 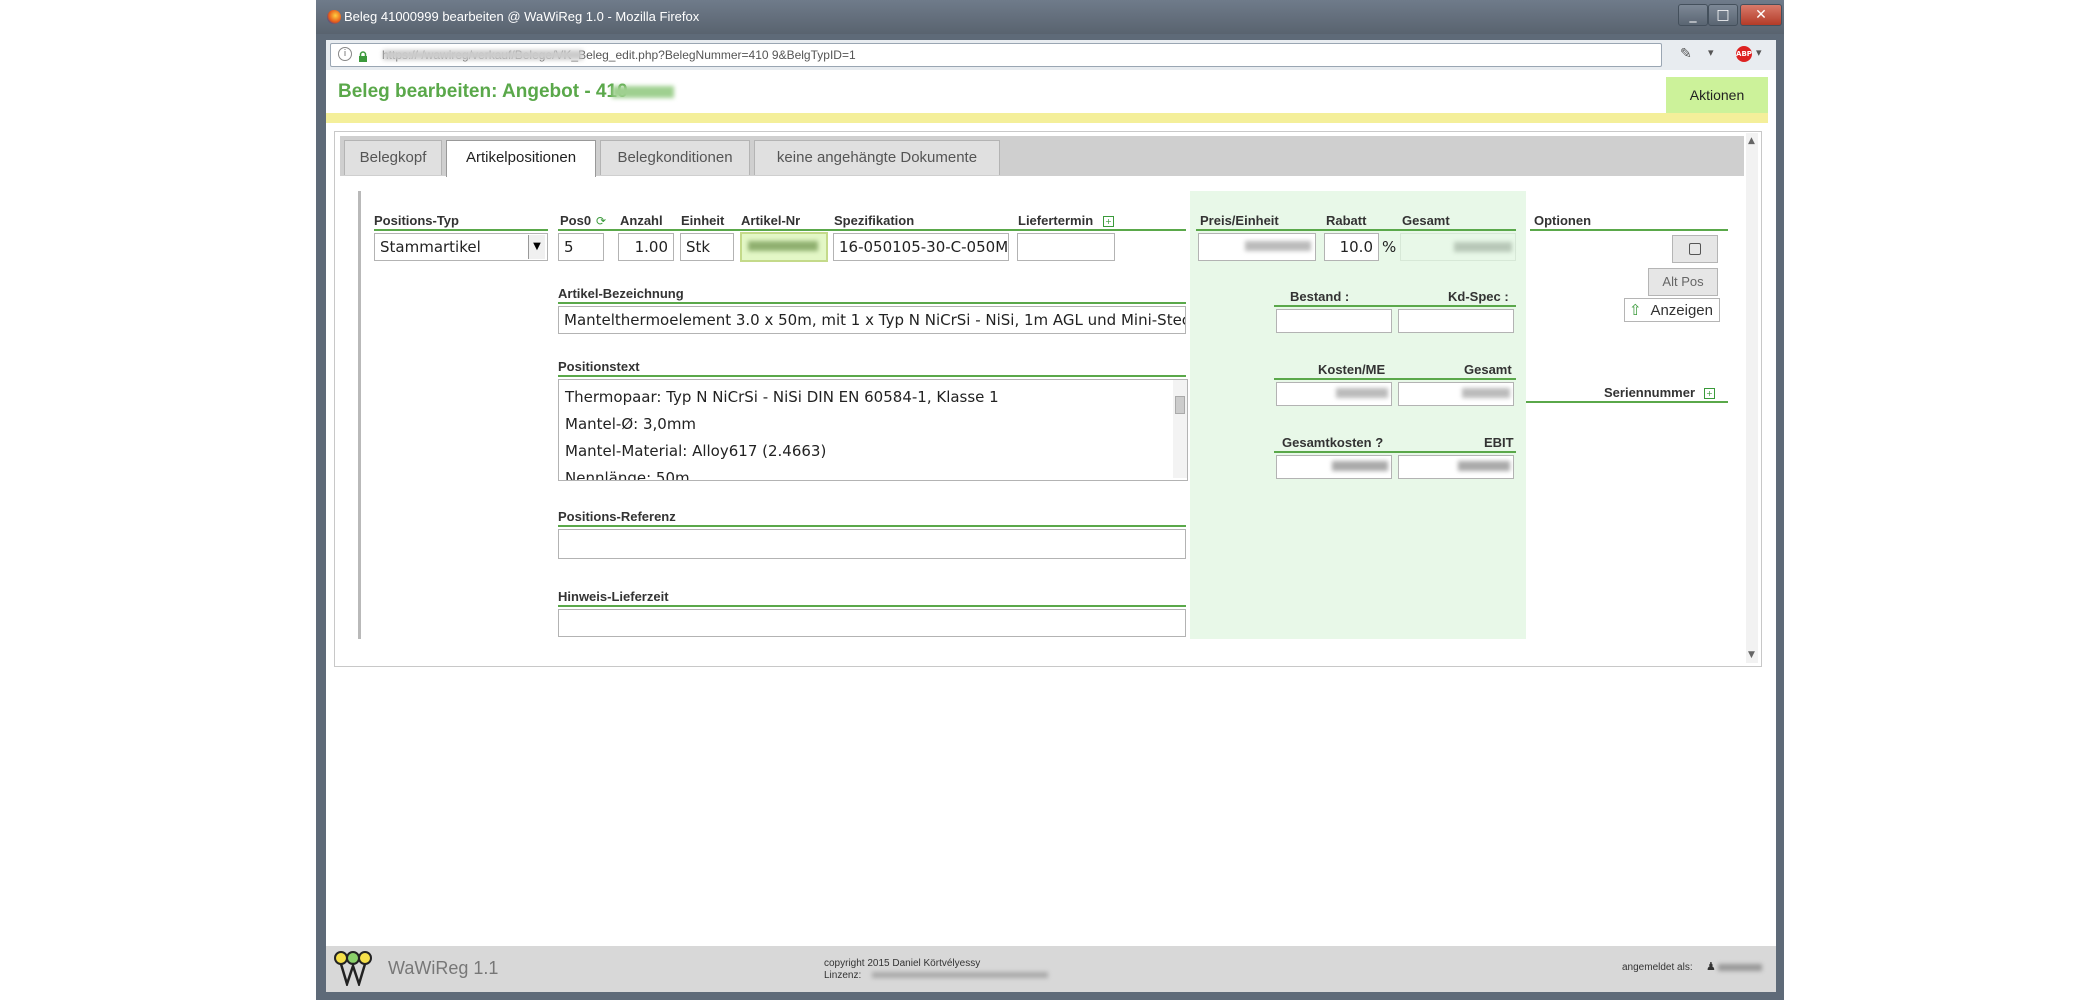 I want to click on info-icon: i, so click(x=345, y=54).